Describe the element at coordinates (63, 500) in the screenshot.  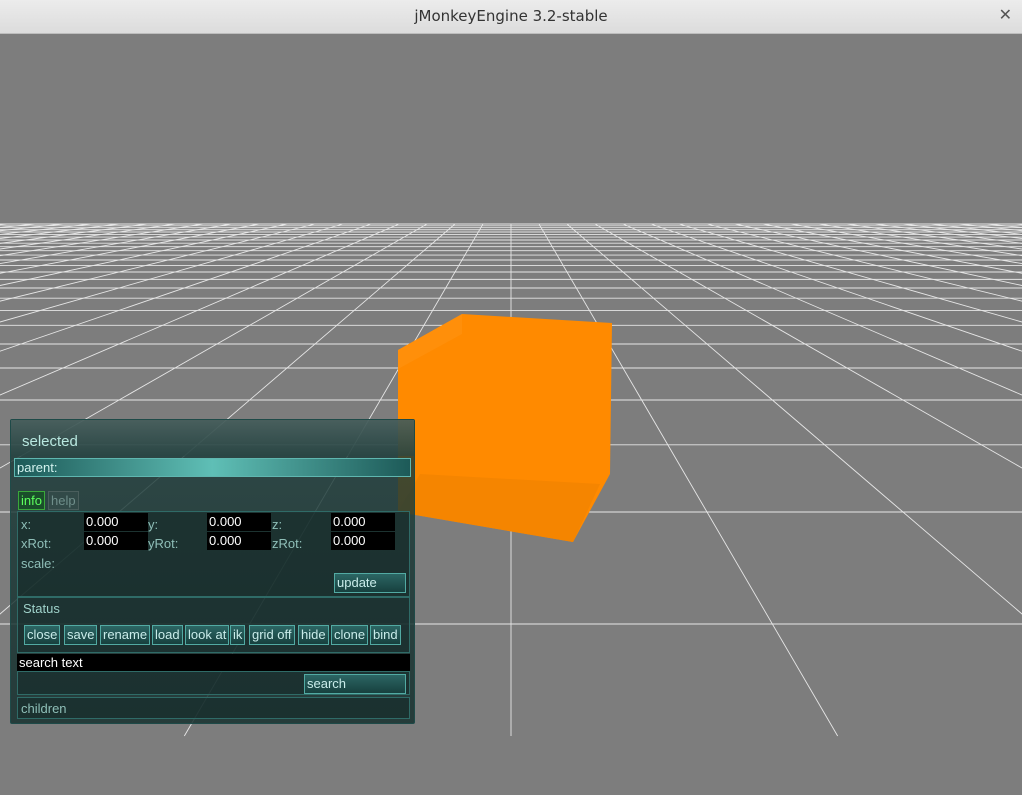
I see `tab-help: help` at that location.